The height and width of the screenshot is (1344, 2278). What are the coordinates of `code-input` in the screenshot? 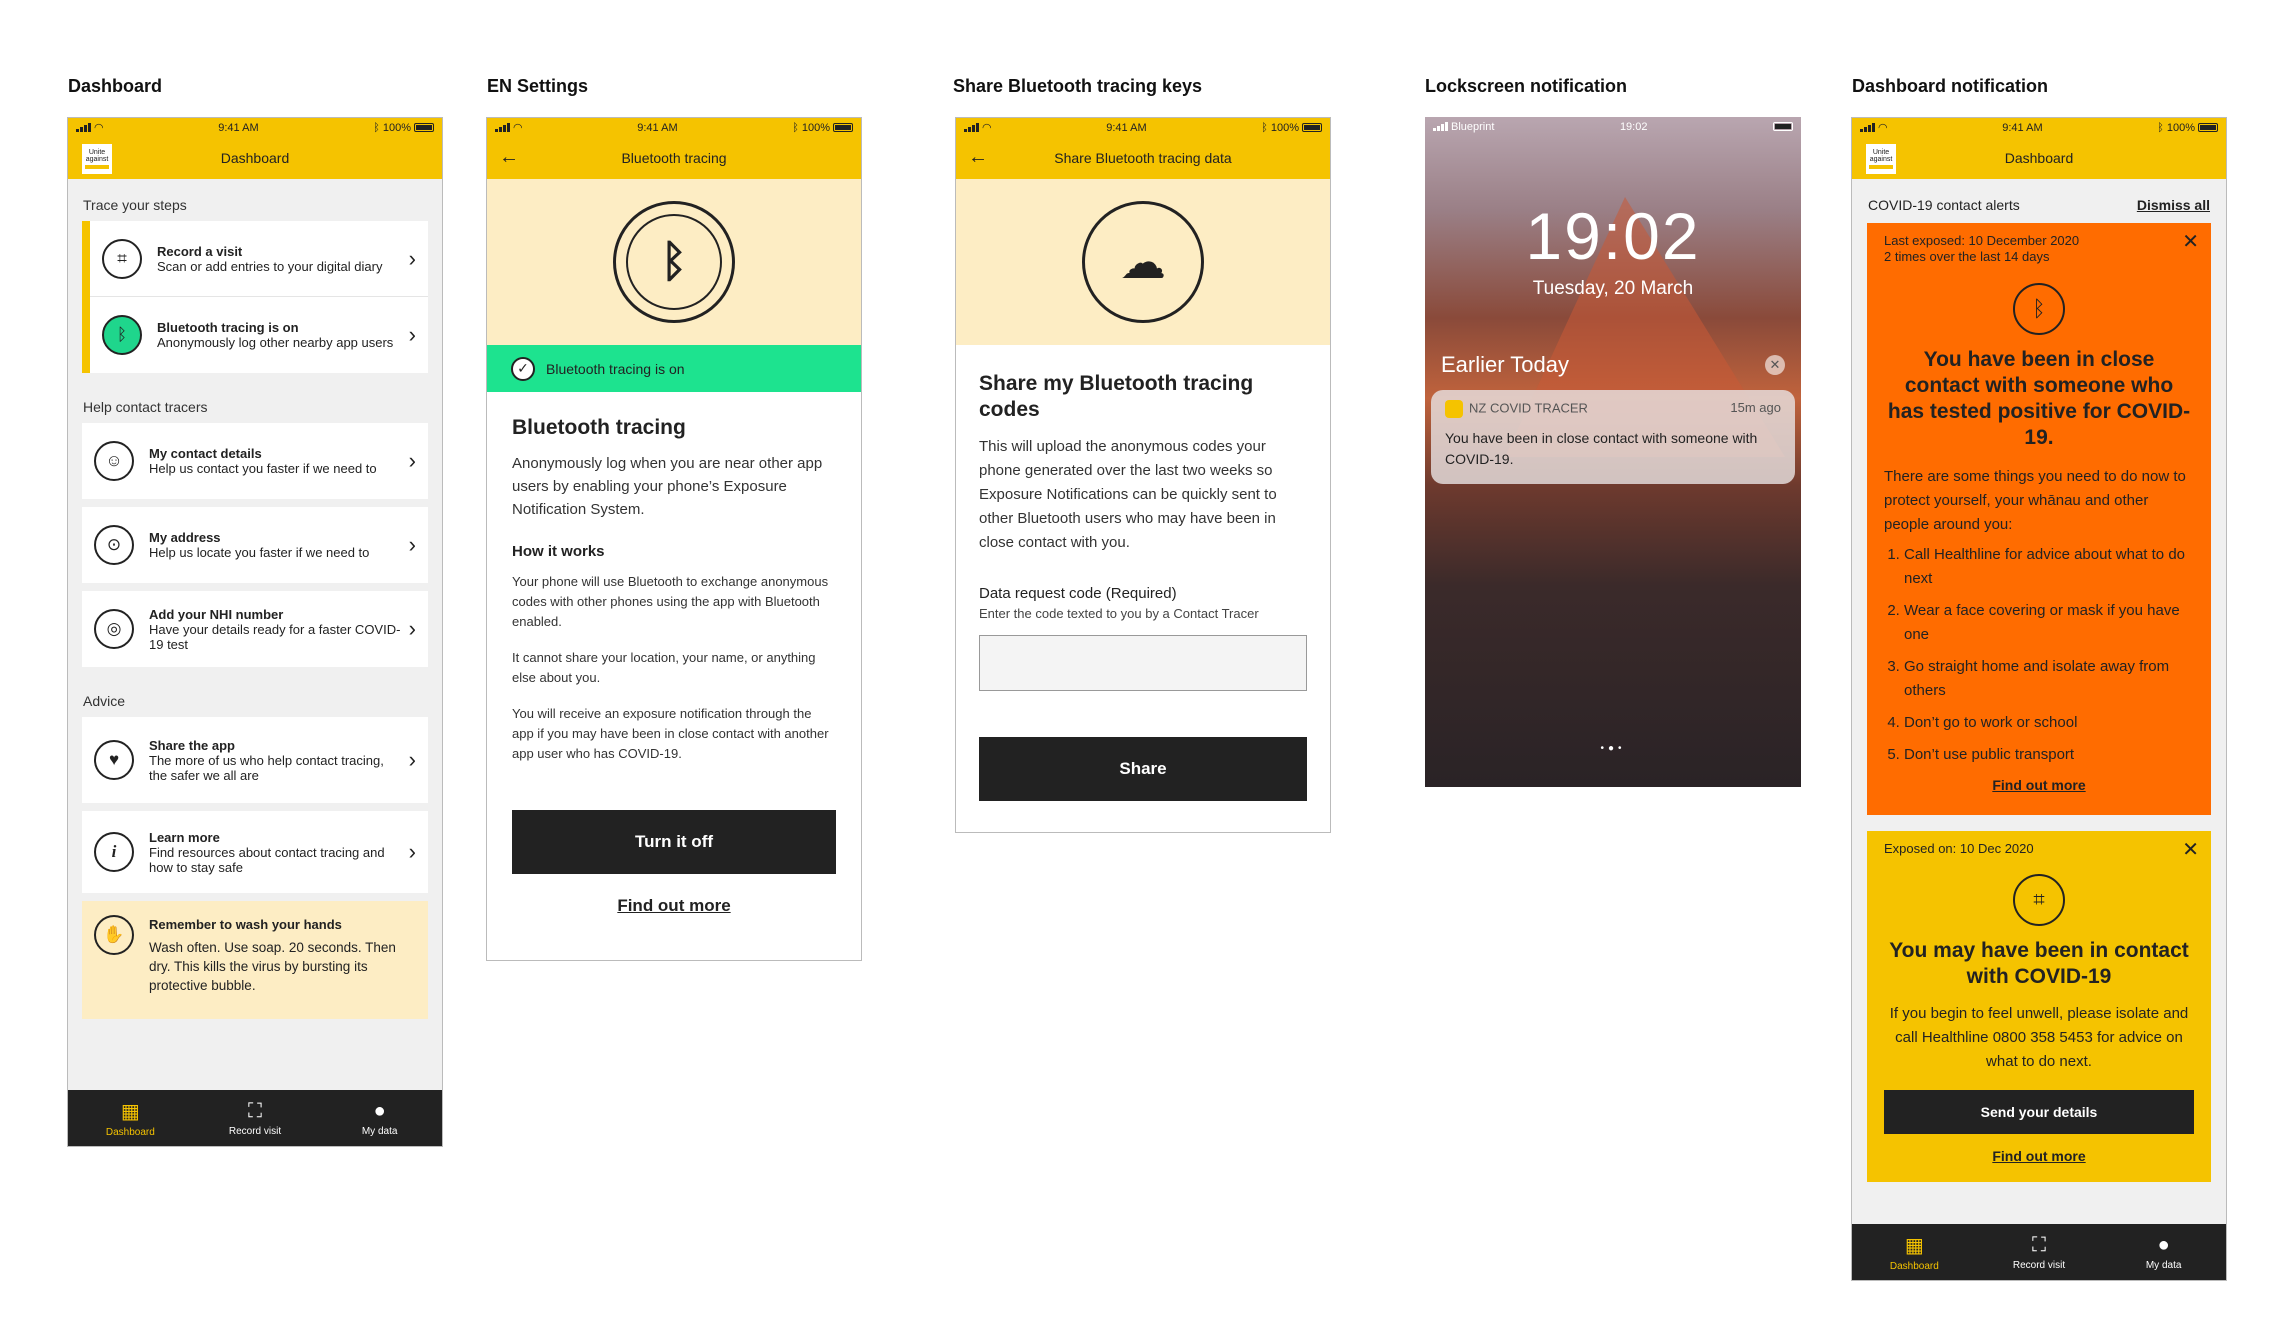 It's located at (1143, 663).